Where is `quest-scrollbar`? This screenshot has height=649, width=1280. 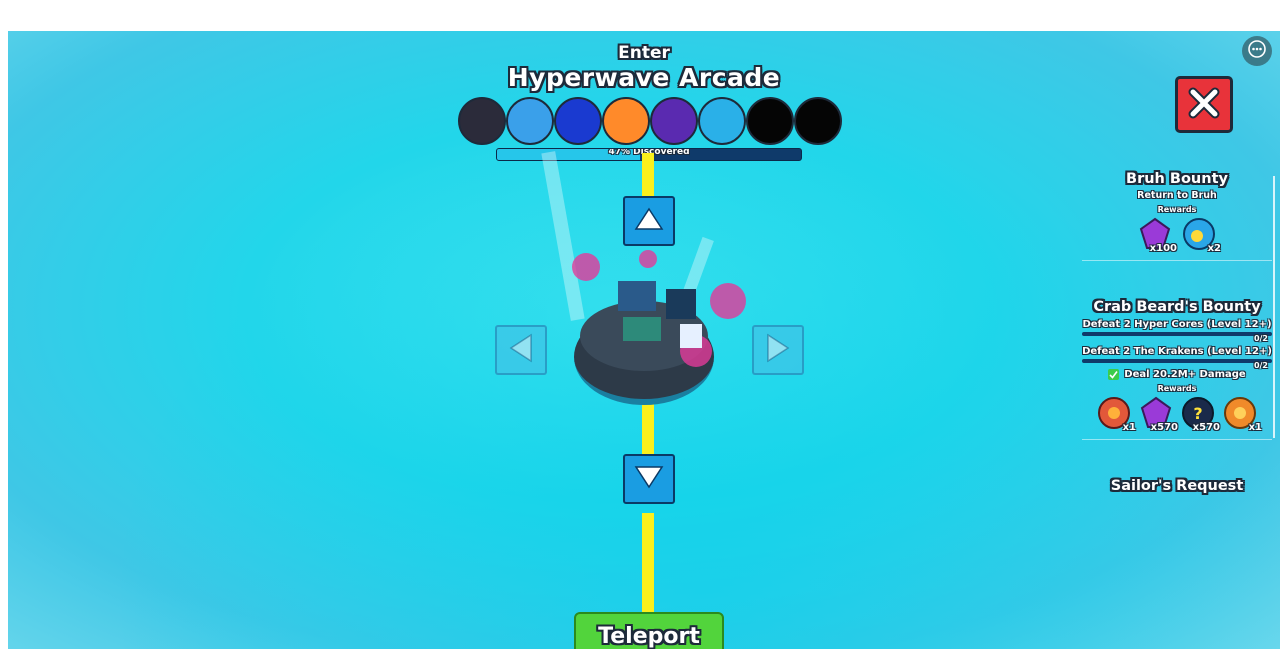 quest-scrollbar is located at coordinates (1274, 307).